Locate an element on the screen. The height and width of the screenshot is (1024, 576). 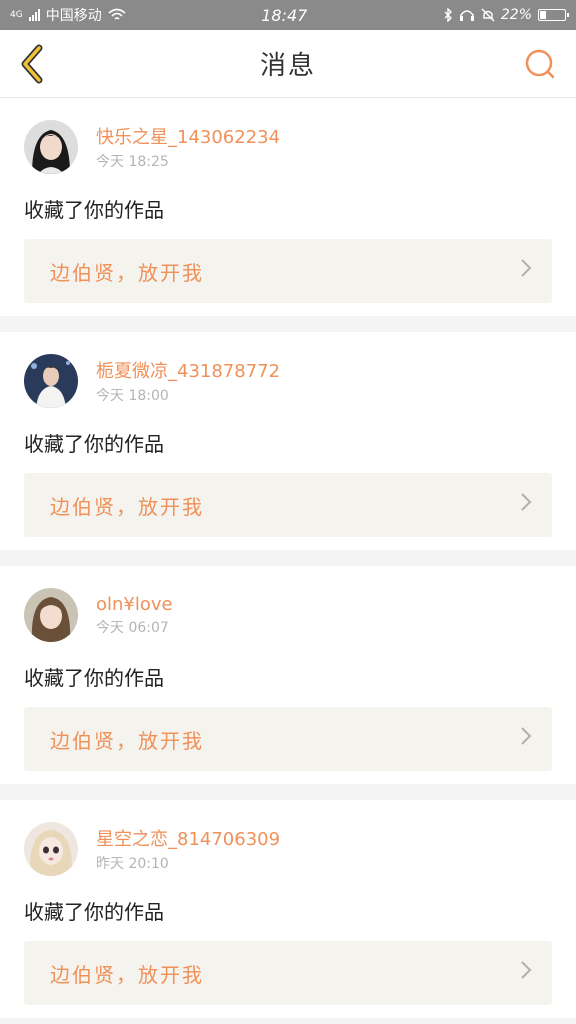
wifi-icon is located at coordinates (117, 14).